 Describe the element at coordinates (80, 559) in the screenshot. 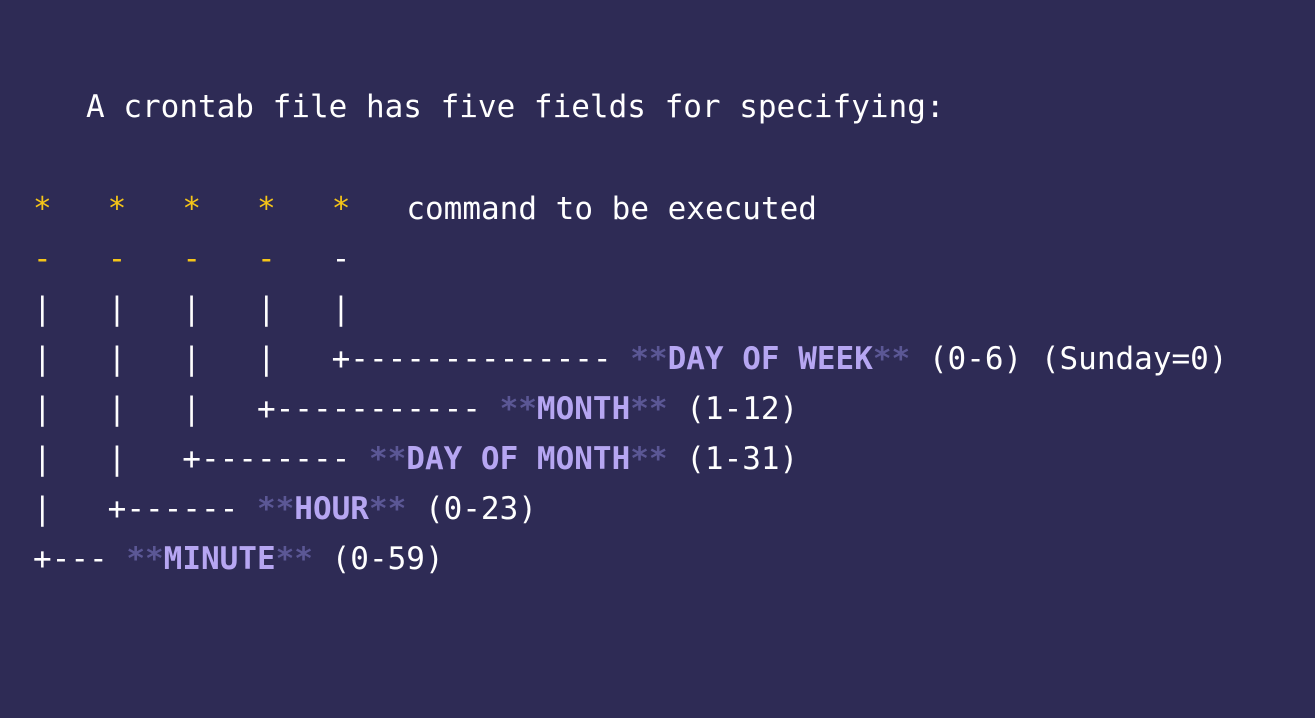

I see `diagram-segment: +---` at that location.